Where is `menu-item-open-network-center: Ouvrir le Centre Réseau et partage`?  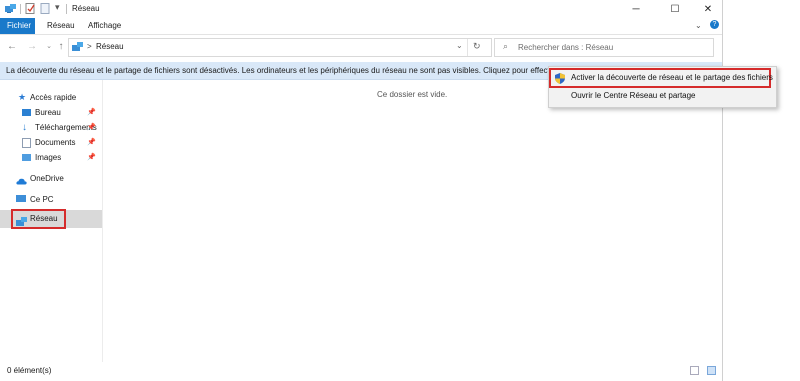
menu-item-open-network-center: Ouvrir le Centre Réseau et partage is located at coordinates (662, 96).